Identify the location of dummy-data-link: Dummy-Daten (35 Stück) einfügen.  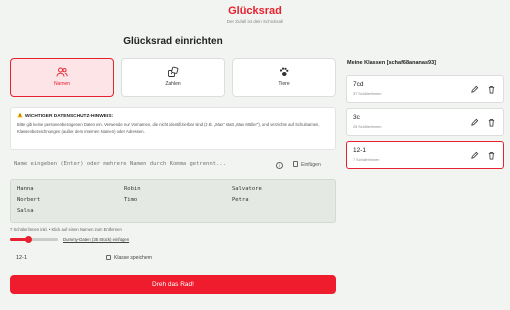
(96, 239).